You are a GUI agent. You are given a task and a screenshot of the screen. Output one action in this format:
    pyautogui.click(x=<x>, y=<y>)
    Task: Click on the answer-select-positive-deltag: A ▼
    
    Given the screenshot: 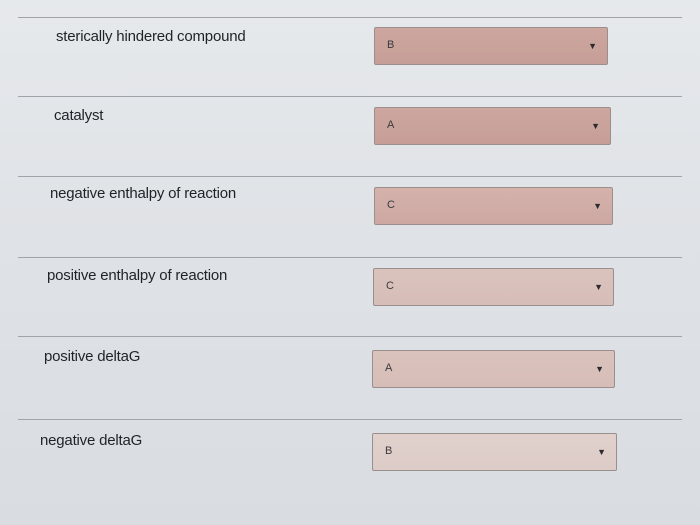 What is the action you would take?
    pyautogui.click(x=493, y=369)
    